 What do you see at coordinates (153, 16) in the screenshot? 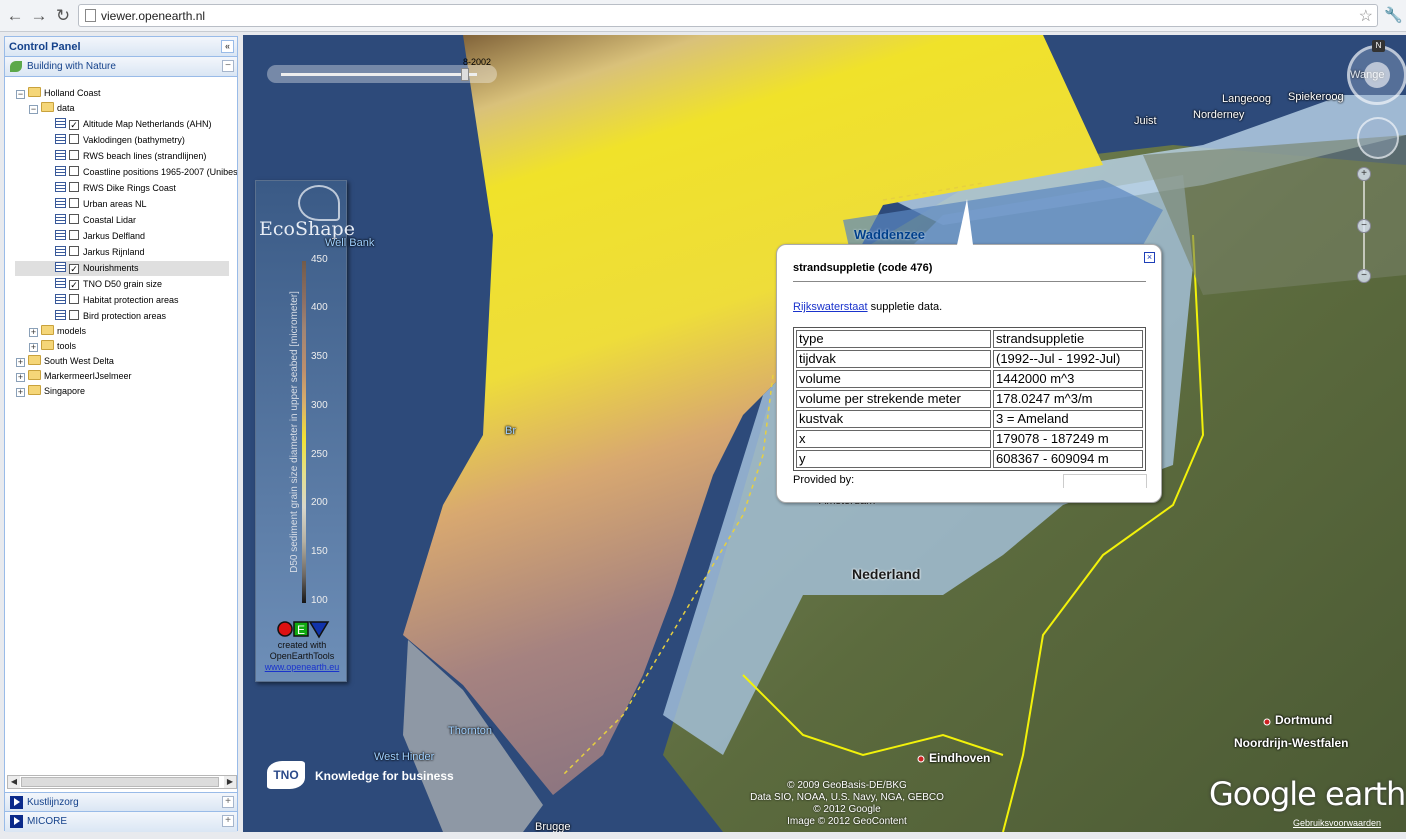
I see `url-text: viewer.openearth.nl` at bounding box center [153, 16].